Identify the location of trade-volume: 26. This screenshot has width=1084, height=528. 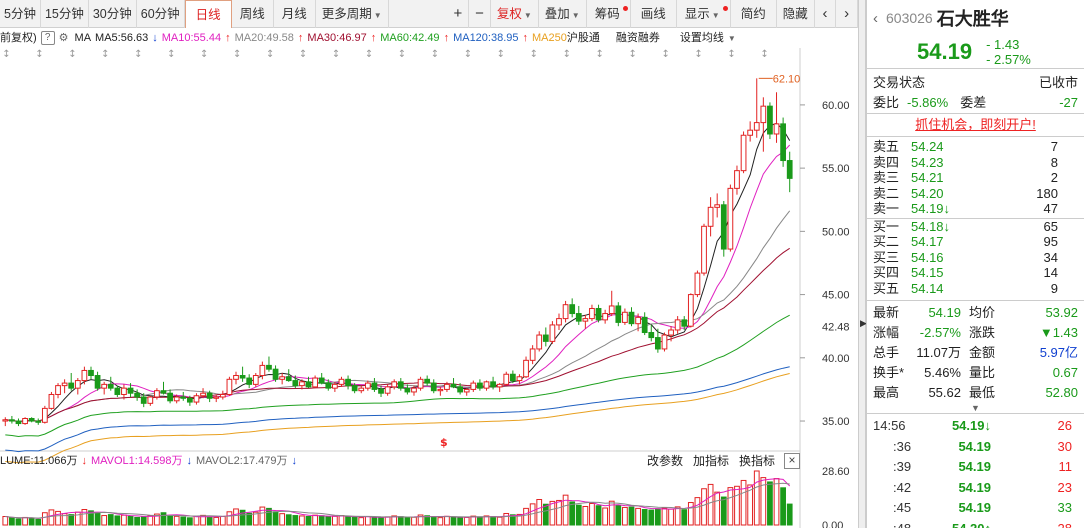
(1064, 425).